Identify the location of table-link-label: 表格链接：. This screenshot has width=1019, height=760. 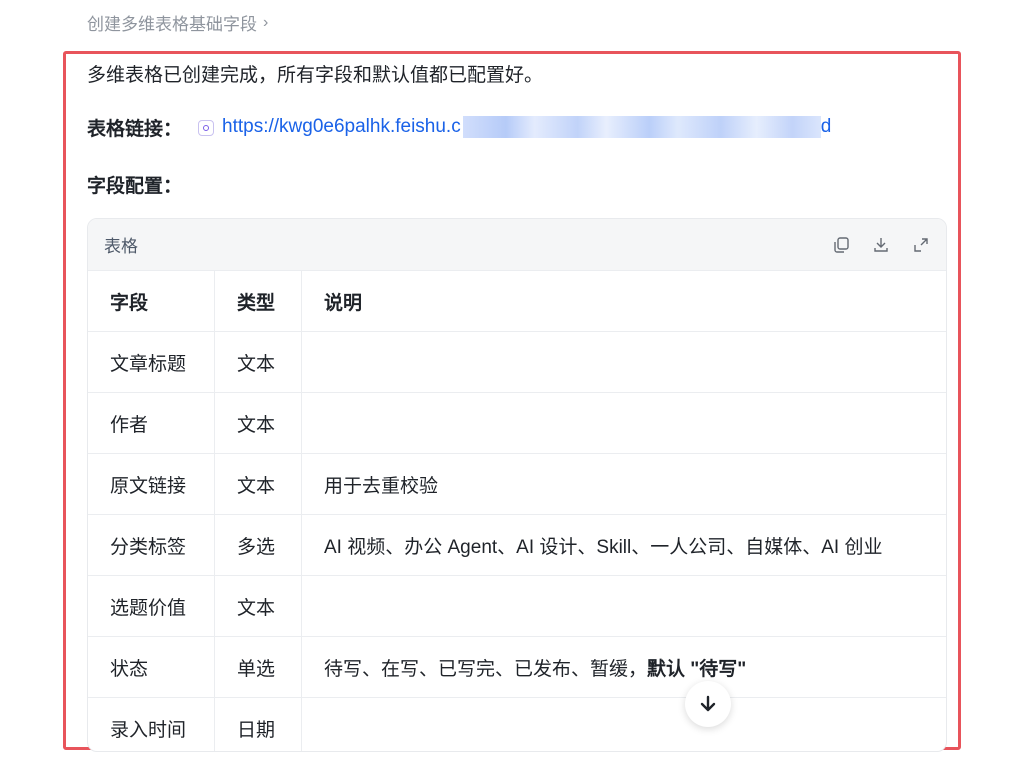
(135, 129).